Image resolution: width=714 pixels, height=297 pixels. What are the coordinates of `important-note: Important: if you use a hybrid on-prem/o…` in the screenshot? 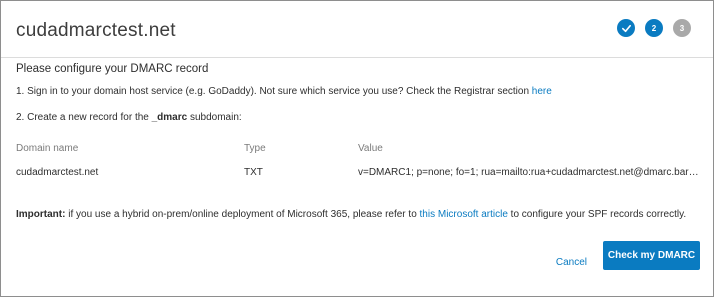 It's located at (358, 215).